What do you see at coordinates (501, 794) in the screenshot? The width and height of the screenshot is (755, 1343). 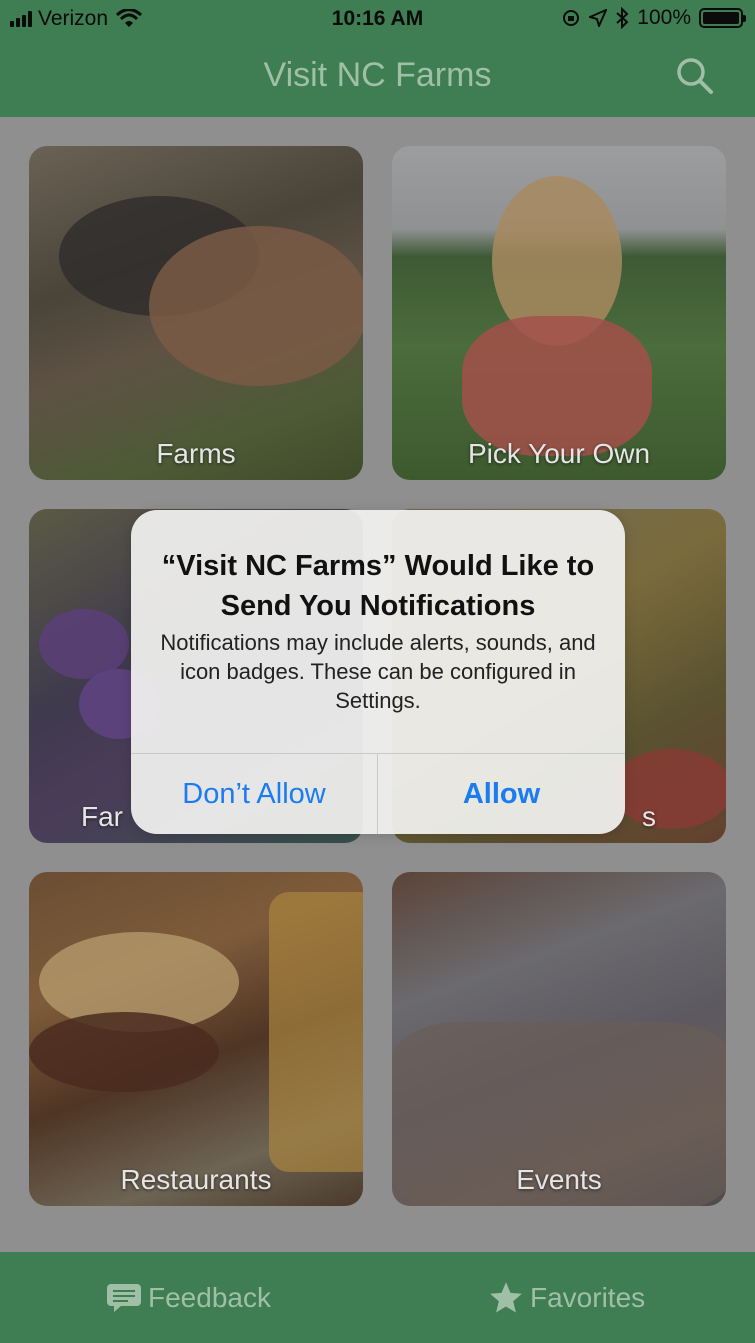 I see `allow-button: Allow` at bounding box center [501, 794].